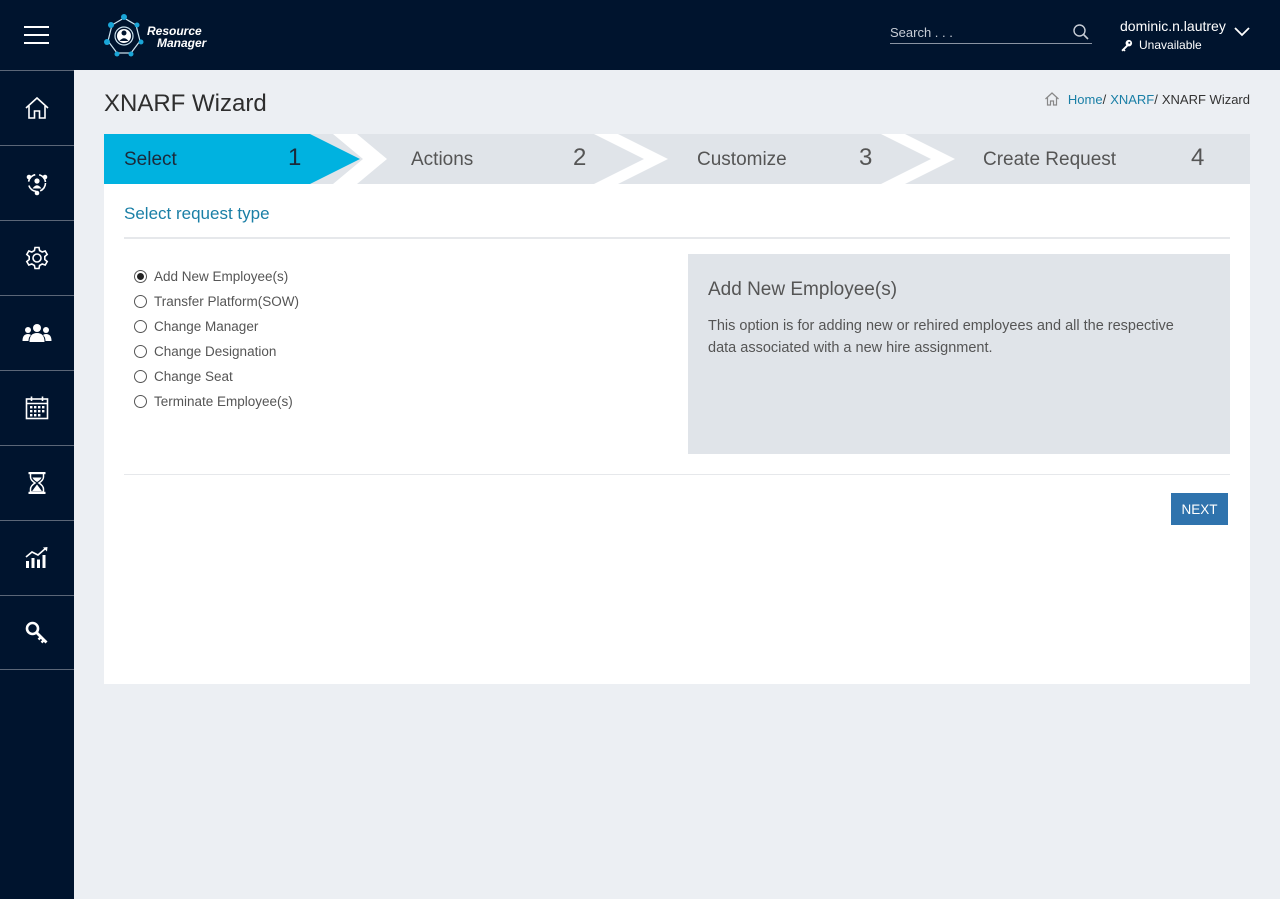 Image resolution: width=1280 pixels, height=899 pixels. What do you see at coordinates (742, 159) in the screenshot?
I see `step-label: Customize` at bounding box center [742, 159].